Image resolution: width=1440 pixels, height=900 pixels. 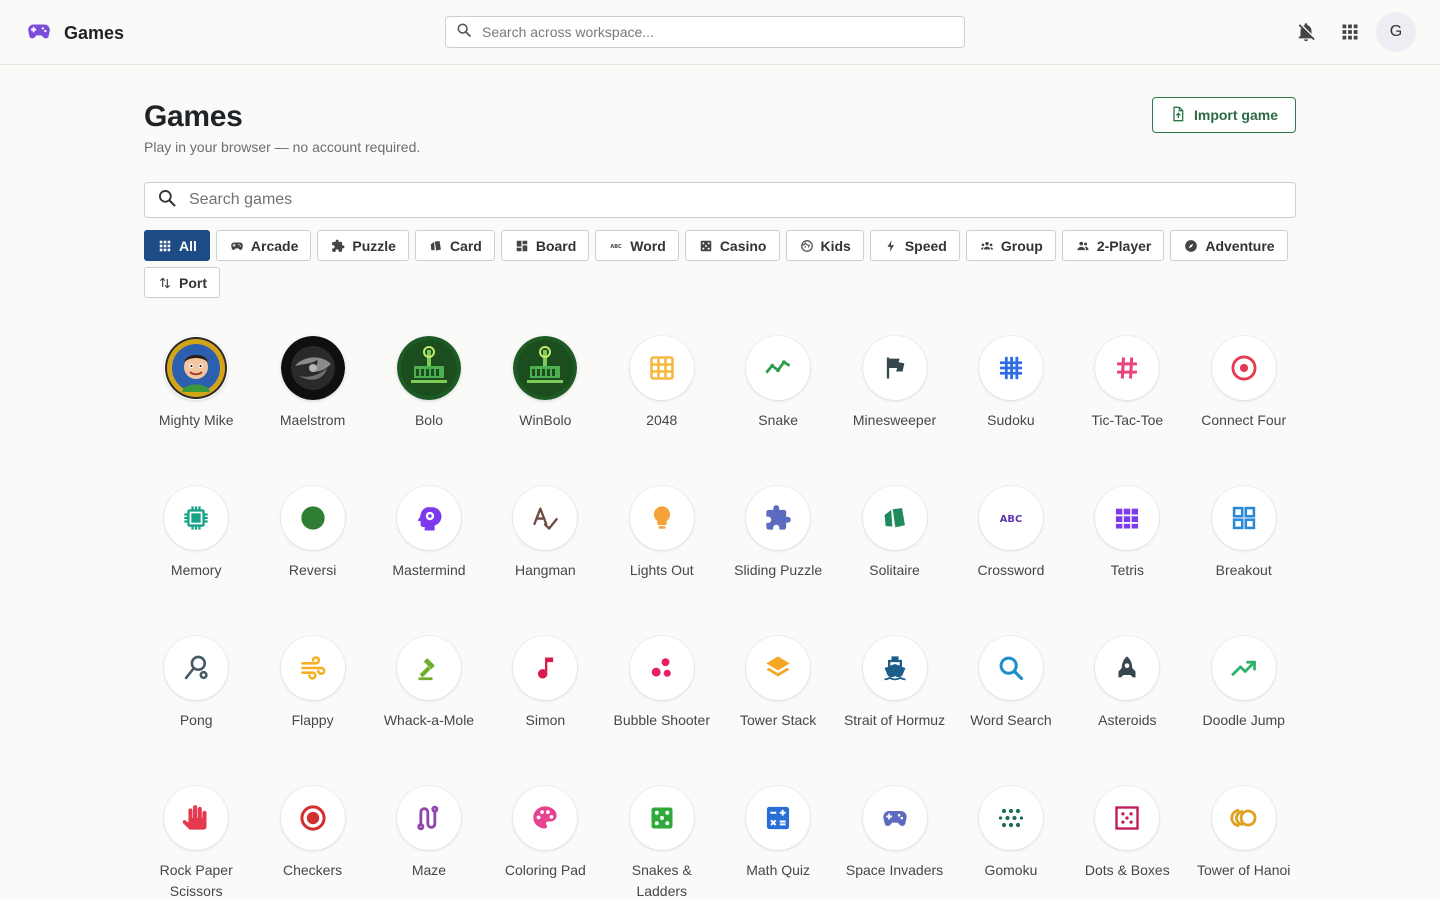 I want to click on game-name: Doodle Jump, so click(x=1243, y=720).